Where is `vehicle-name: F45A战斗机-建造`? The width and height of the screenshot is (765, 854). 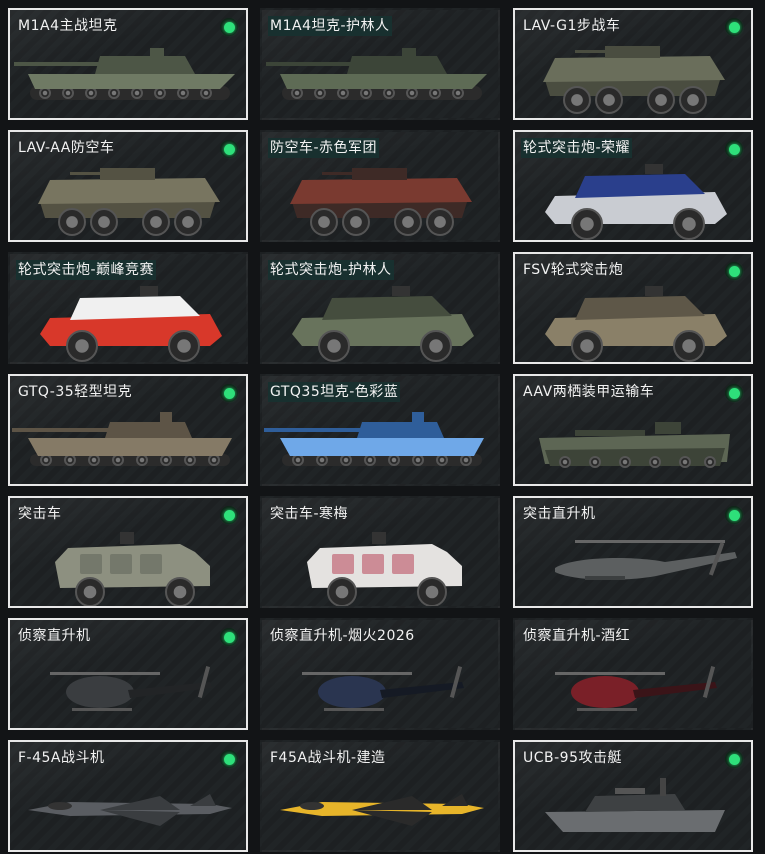 vehicle-name: F45A战斗机-建造 is located at coordinates (328, 758).